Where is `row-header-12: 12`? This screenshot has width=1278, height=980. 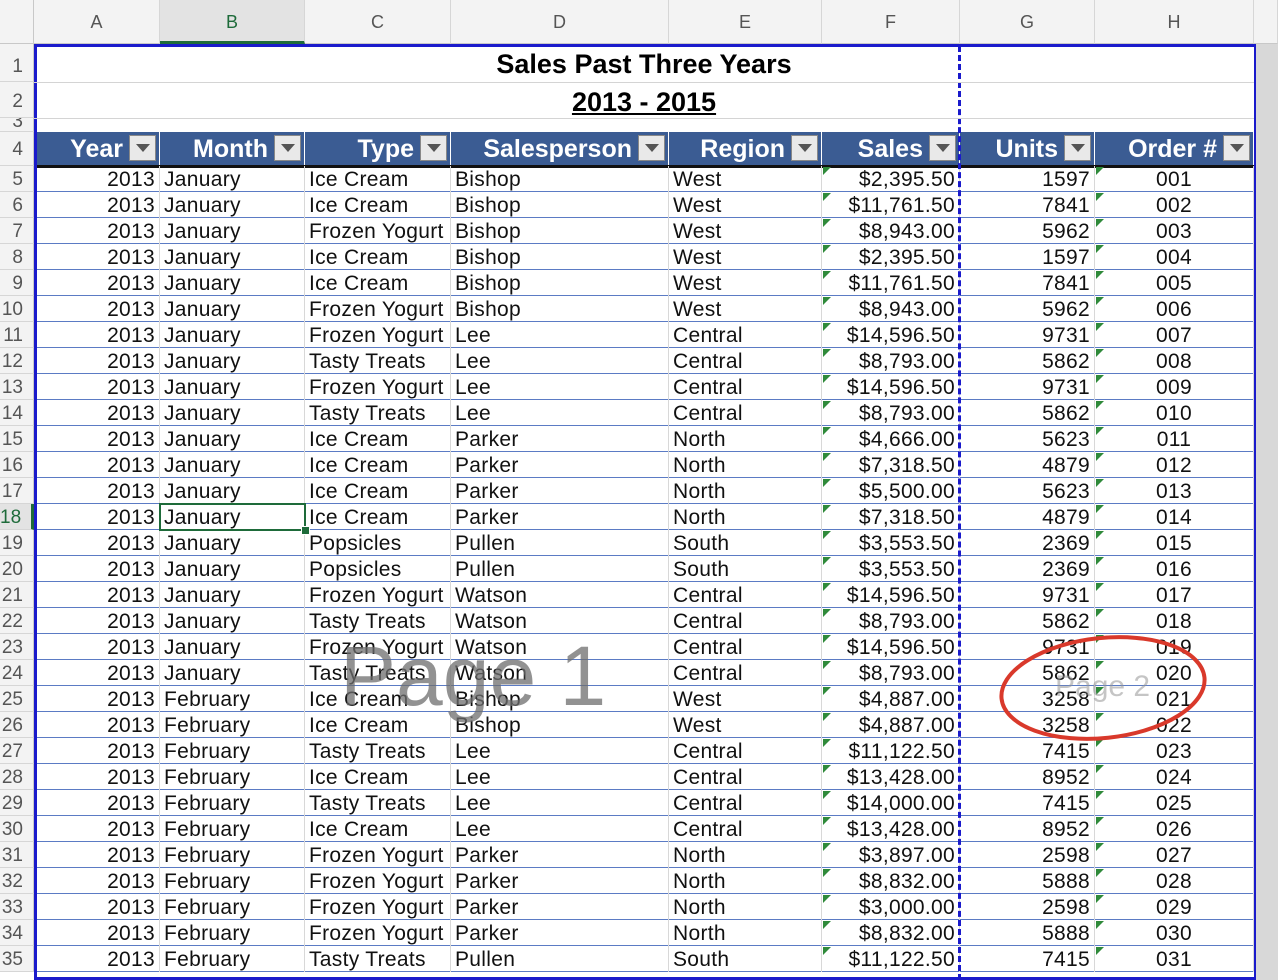 row-header-12: 12 is located at coordinates (17, 361).